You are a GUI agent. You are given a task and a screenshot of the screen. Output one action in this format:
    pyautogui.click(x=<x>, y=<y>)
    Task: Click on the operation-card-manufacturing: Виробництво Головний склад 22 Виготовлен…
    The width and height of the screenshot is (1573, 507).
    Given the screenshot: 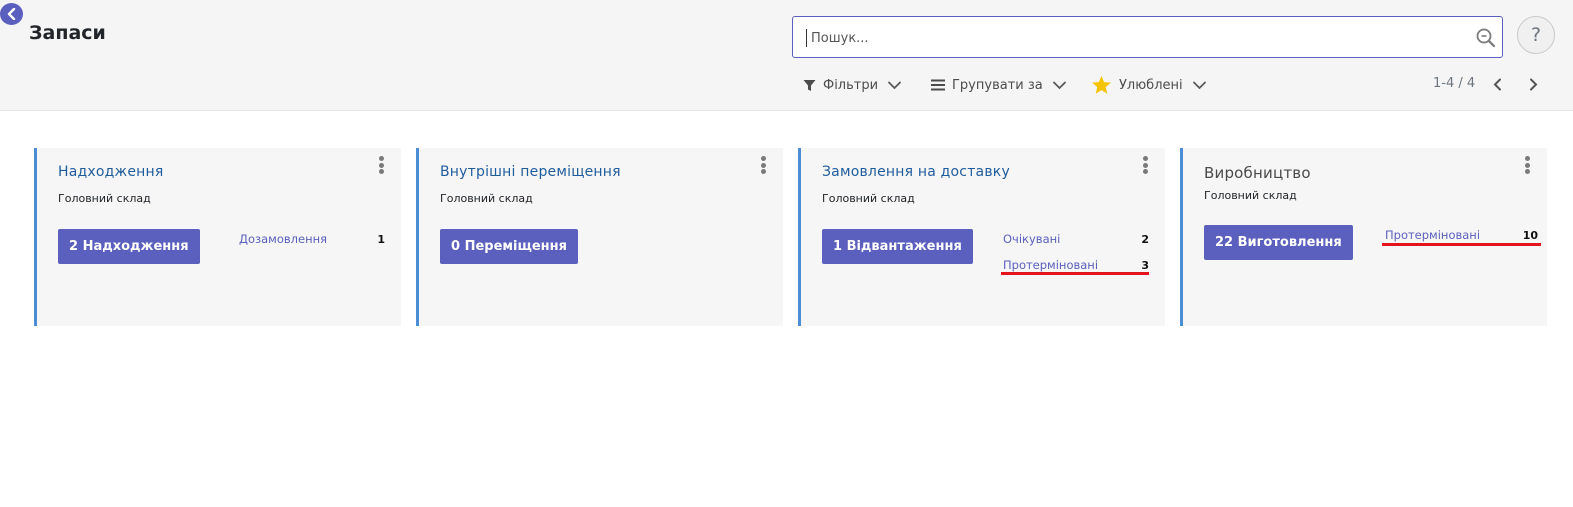 What is the action you would take?
    pyautogui.click(x=1363, y=237)
    